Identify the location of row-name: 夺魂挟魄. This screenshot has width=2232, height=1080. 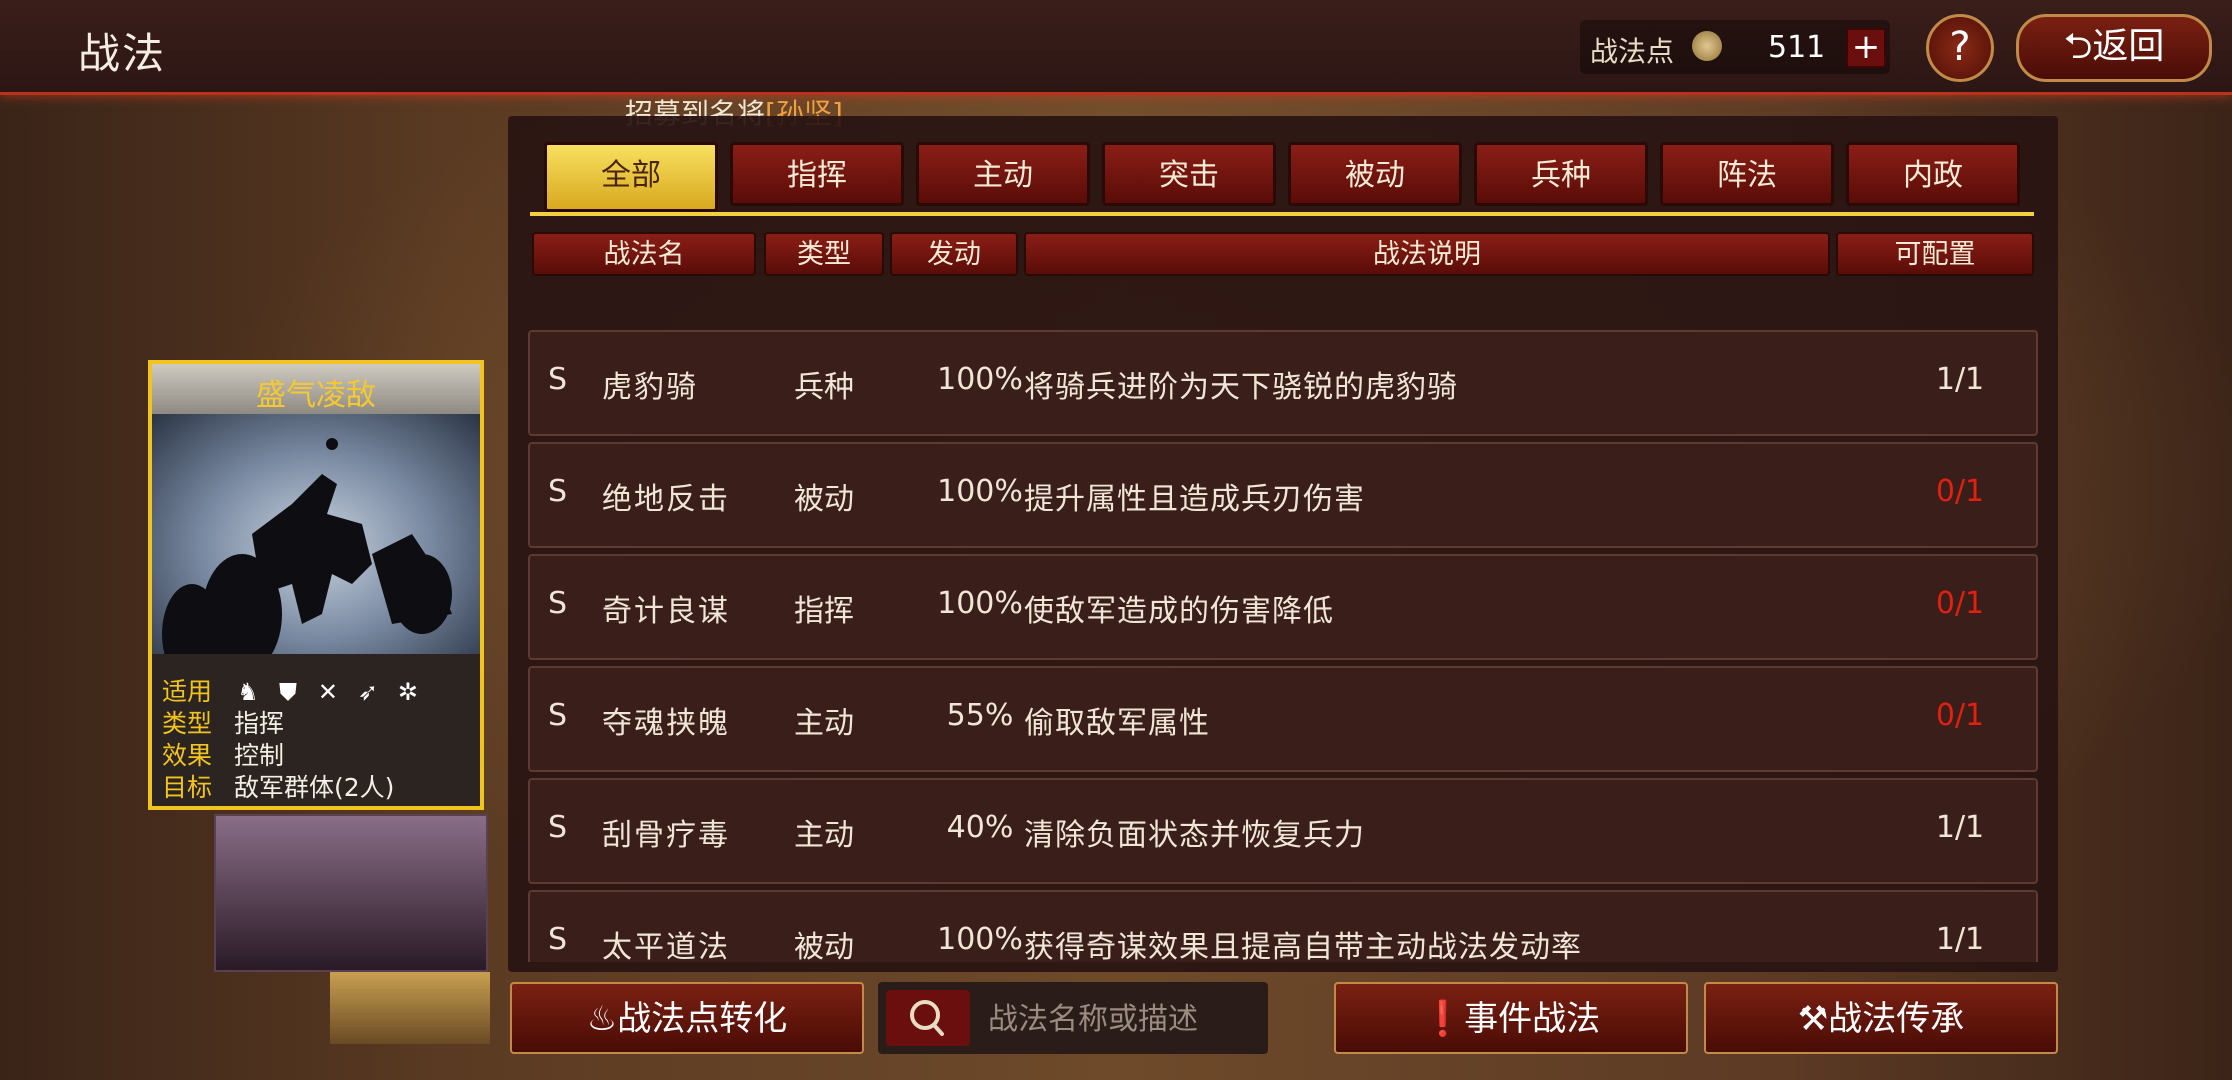
(666, 723).